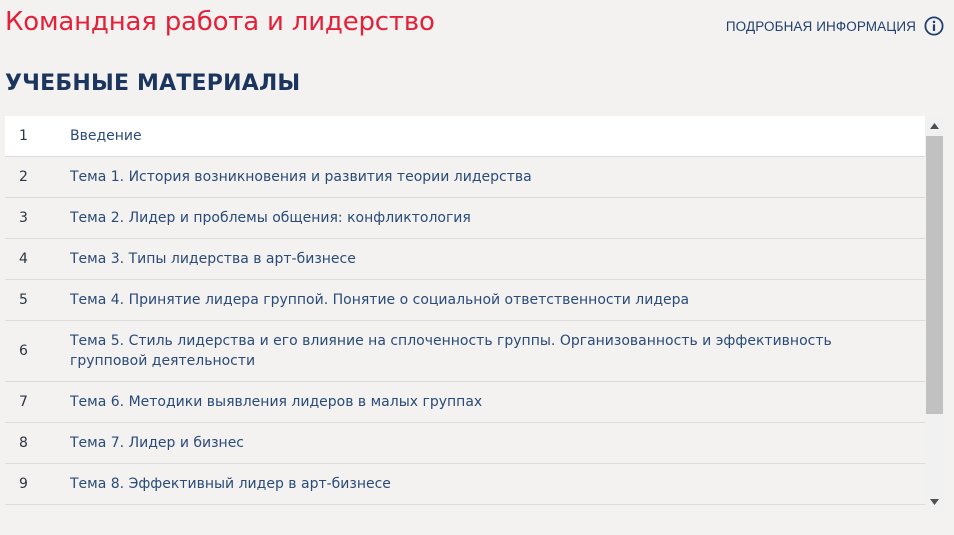 The width and height of the screenshot is (954, 535). I want to click on item-title: Тема 3. Типы лидерства в арт-бизнесе, so click(497, 259).